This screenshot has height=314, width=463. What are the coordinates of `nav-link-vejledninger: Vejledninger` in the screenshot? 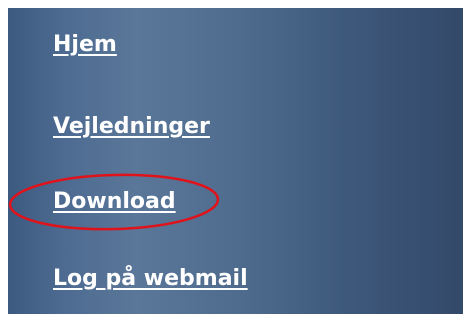 It's located at (131, 127).